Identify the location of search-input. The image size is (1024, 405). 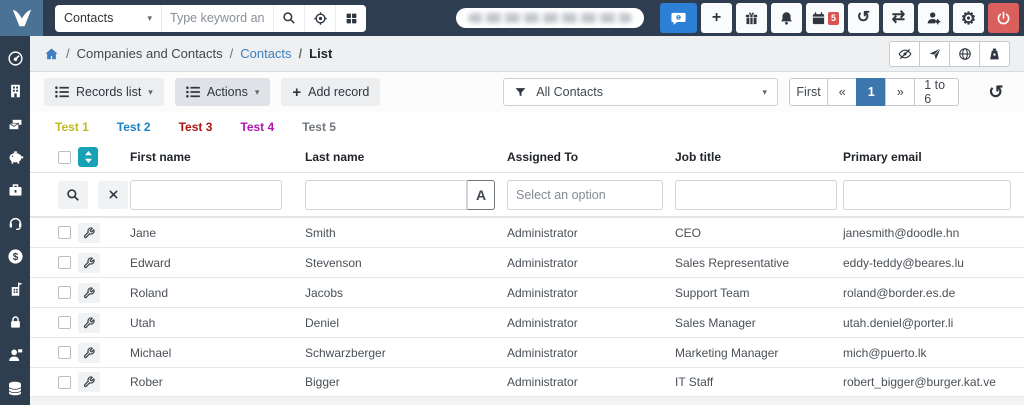
(217, 18).